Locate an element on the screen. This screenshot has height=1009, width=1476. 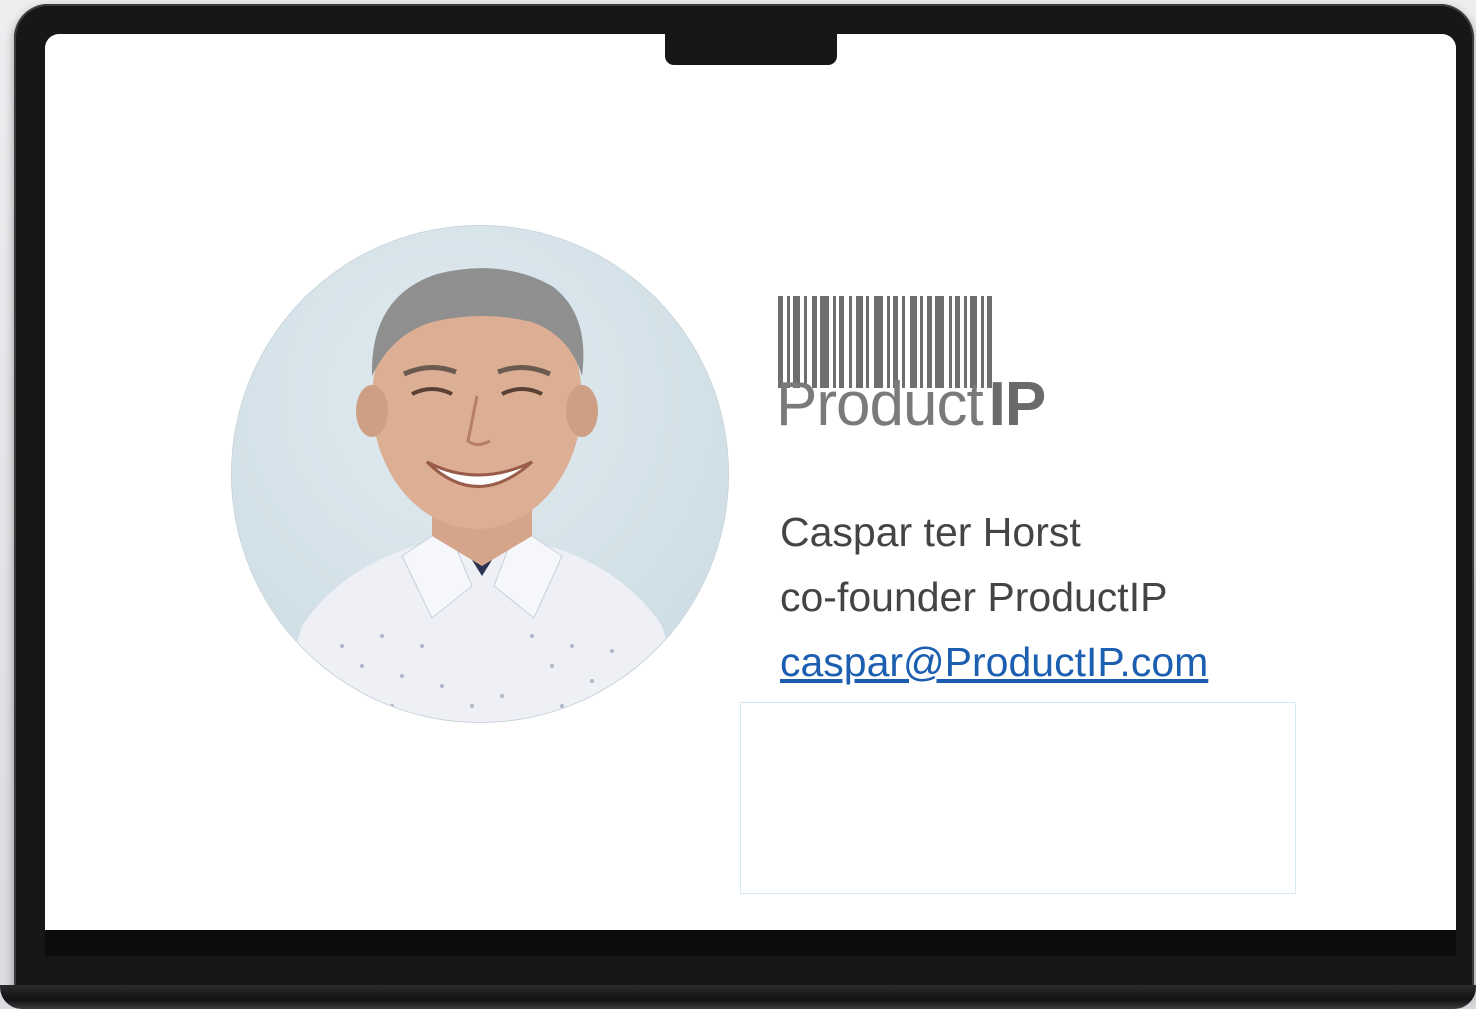
signature-title: co-founder ProductIP is located at coordinates (974, 597).